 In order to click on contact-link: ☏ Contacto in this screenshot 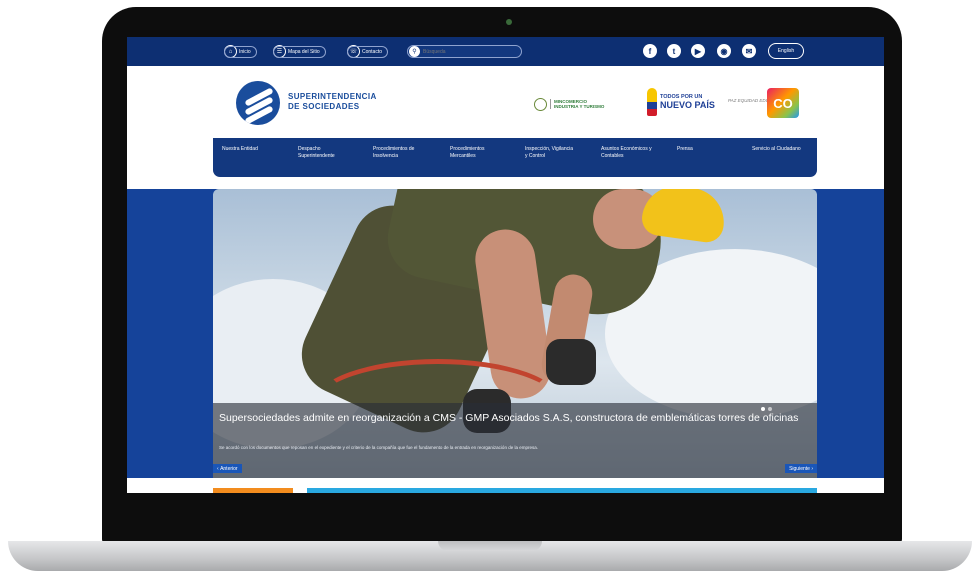, I will do `click(368, 51)`.